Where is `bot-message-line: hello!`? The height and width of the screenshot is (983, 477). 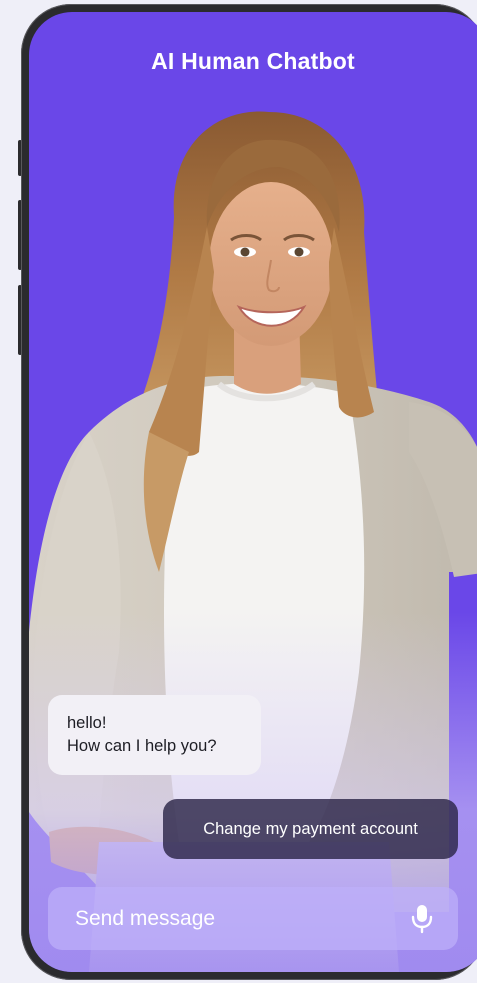 bot-message-line: hello! is located at coordinates (87, 723).